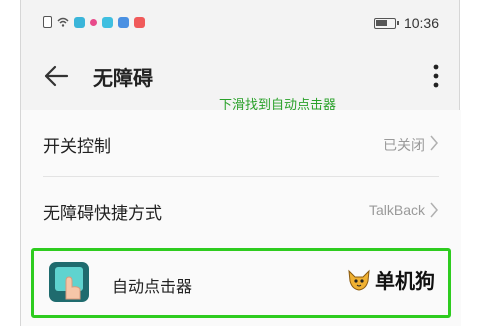 The width and height of the screenshot is (480, 326). What do you see at coordinates (436, 76) in the screenshot?
I see `more-options-icon` at bounding box center [436, 76].